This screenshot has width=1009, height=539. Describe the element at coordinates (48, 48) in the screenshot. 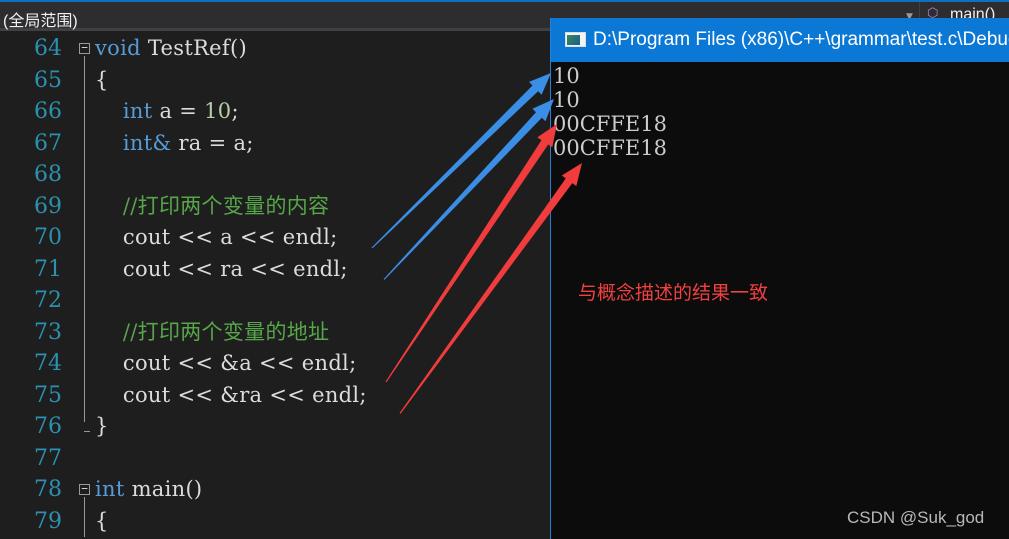

I see `line-number: 64` at that location.